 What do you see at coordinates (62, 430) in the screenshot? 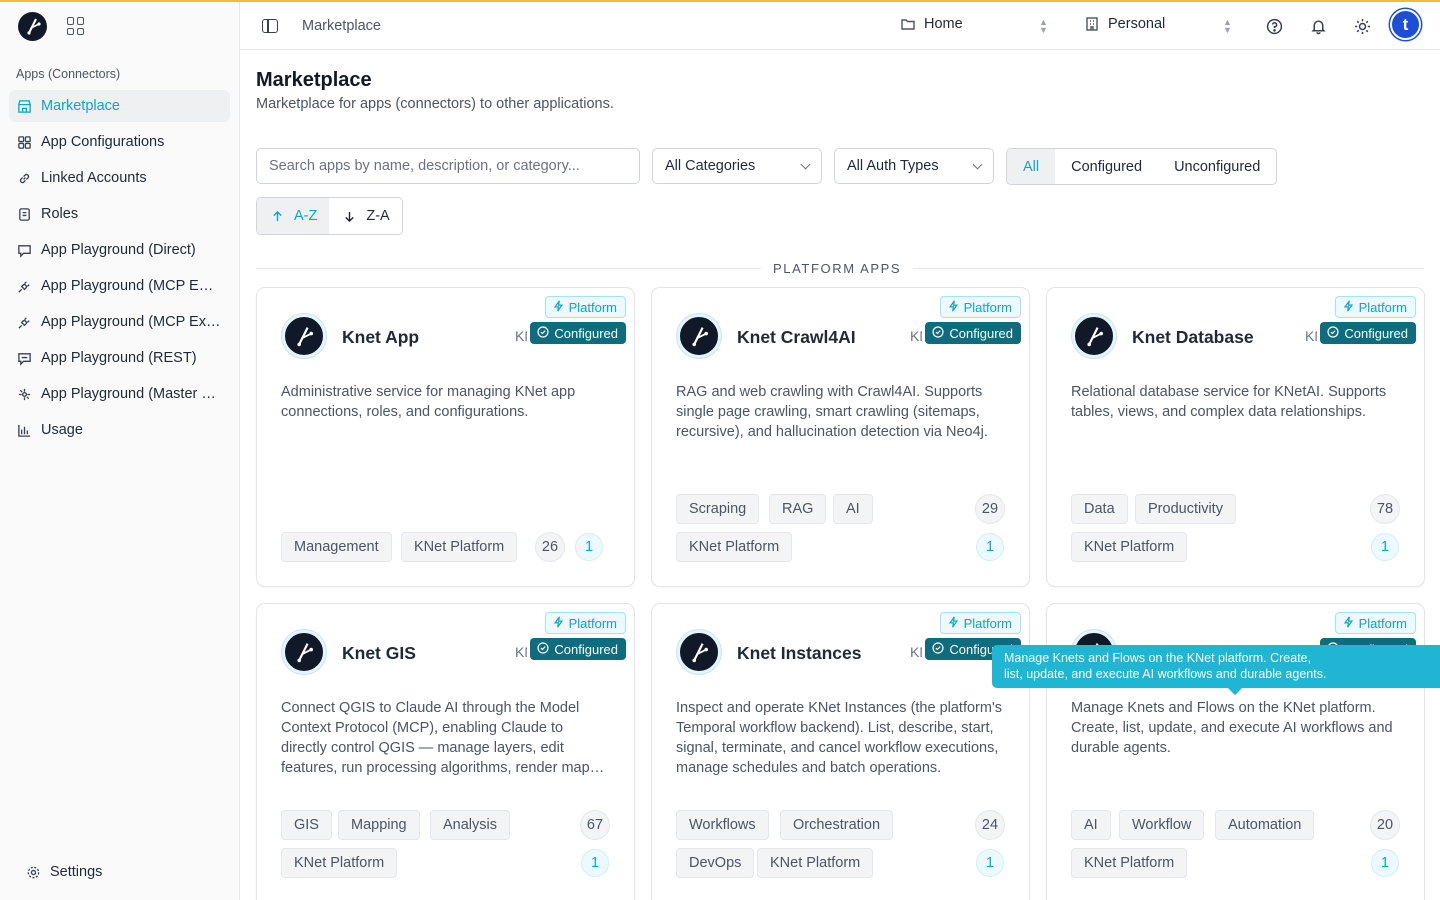
I see `sidebar-item-label: Usage` at bounding box center [62, 430].